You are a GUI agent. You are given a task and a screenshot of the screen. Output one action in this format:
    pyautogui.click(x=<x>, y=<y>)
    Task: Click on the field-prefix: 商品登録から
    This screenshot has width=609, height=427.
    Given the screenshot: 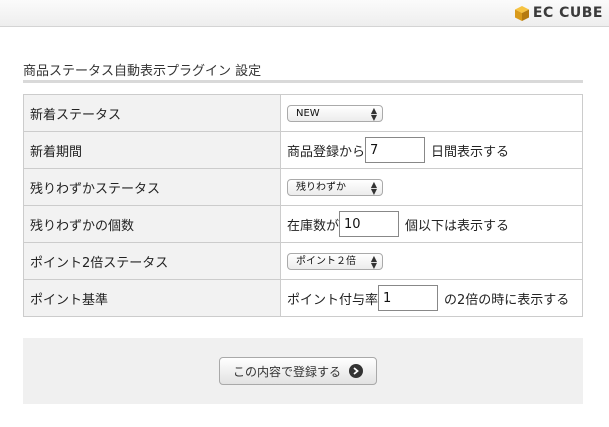 What is the action you would take?
    pyautogui.click(x=326, y=152)
    